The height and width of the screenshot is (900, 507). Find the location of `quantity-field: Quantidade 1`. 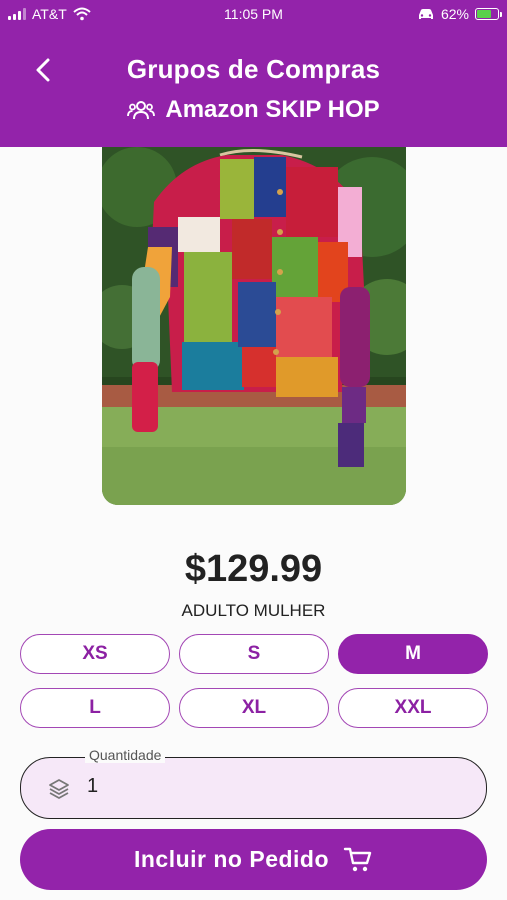

quantity-field: Quantidade 1 is located at coordinates (253, 783).